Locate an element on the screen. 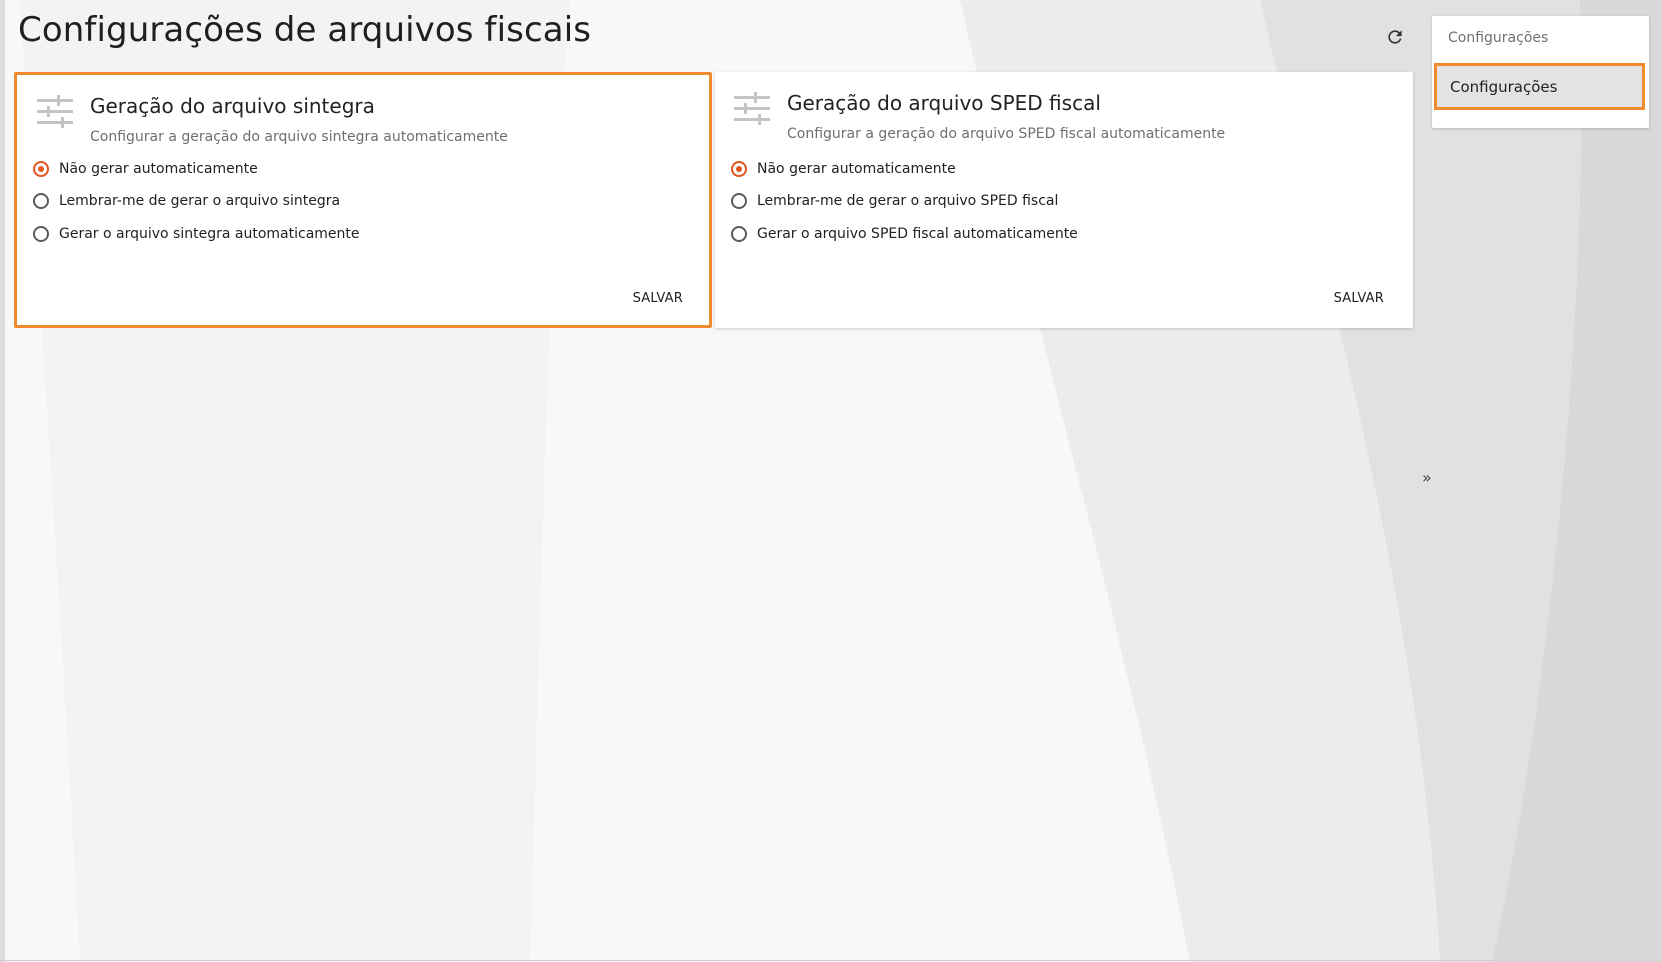 The width and height of the screenshot is (1662, 962). card-title: Geração do arquivo sintegra is located at coordinates (232, 106).